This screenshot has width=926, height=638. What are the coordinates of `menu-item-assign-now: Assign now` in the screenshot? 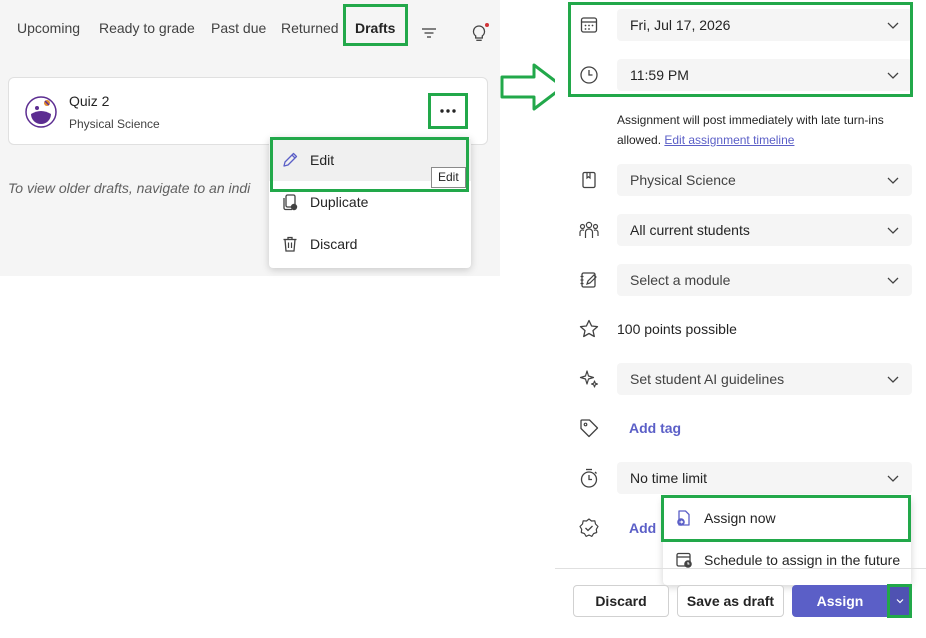 It's located at (787, 518).